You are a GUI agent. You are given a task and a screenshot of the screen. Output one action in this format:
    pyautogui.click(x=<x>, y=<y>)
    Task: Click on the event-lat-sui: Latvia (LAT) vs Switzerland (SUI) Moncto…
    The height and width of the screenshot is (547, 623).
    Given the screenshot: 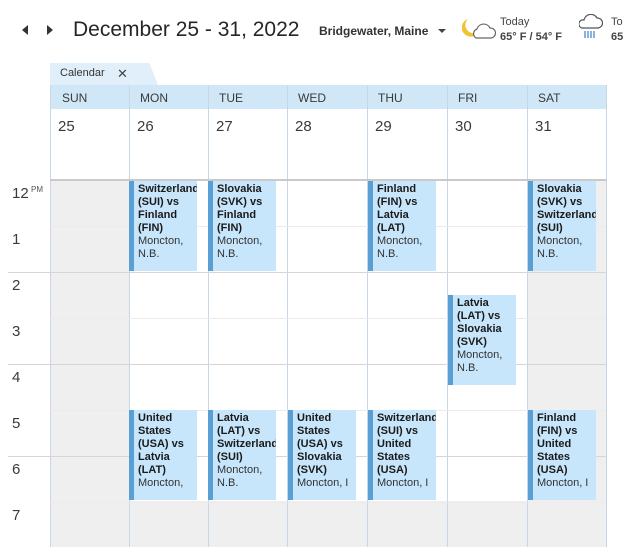 What is the action you would take?
    pyautogui.click(x=242, y=455)
    